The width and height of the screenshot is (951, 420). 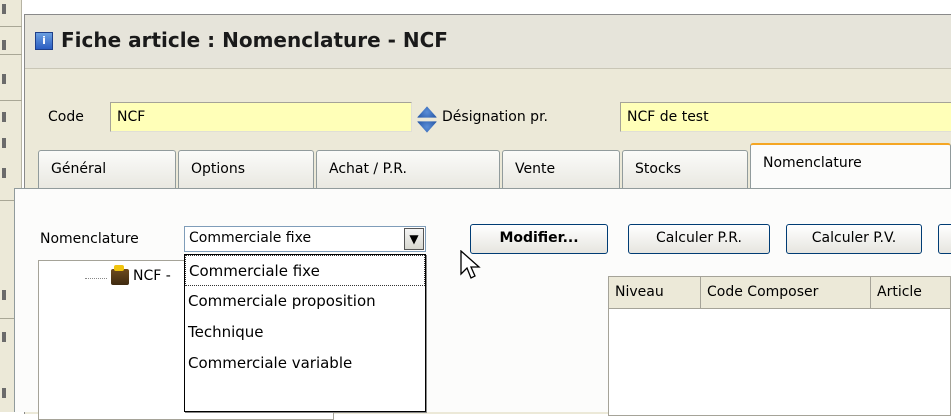 What do you see at coordinates (44, 41) in the screenshot?
I see `app-icon: i` at bounding box center [44, 41].